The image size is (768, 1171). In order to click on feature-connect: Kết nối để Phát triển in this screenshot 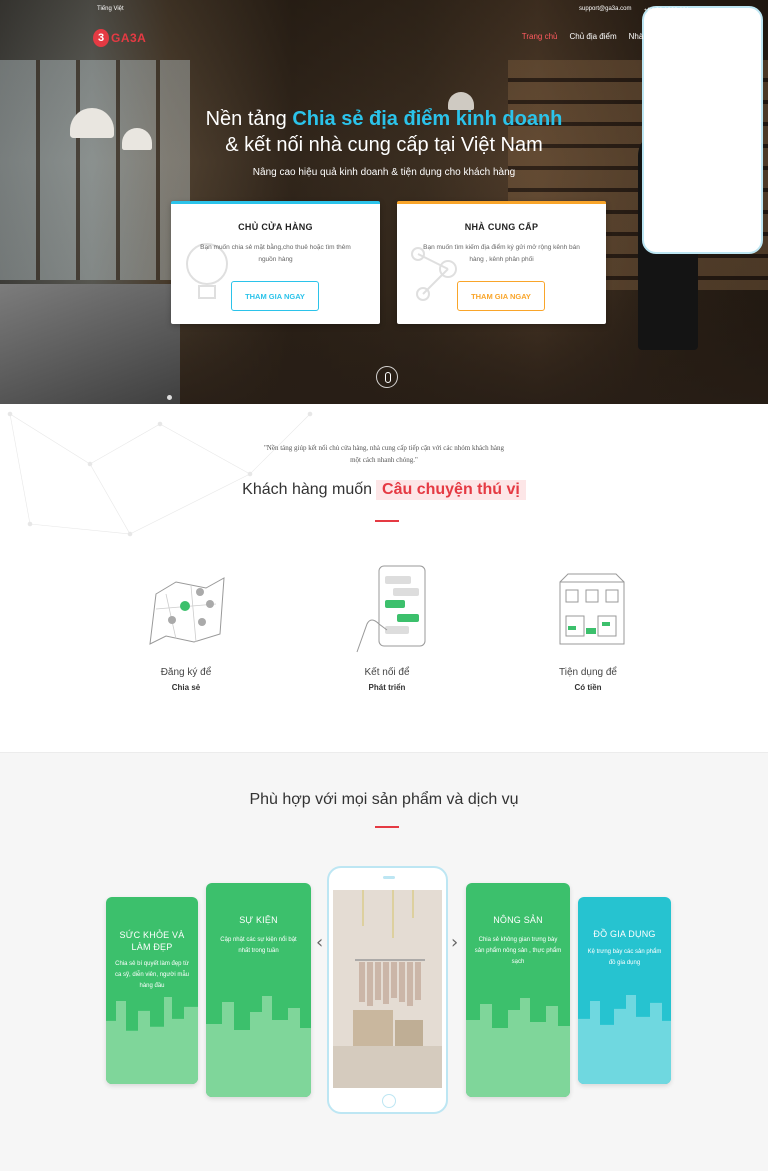, I will do `click(387, 628)`.